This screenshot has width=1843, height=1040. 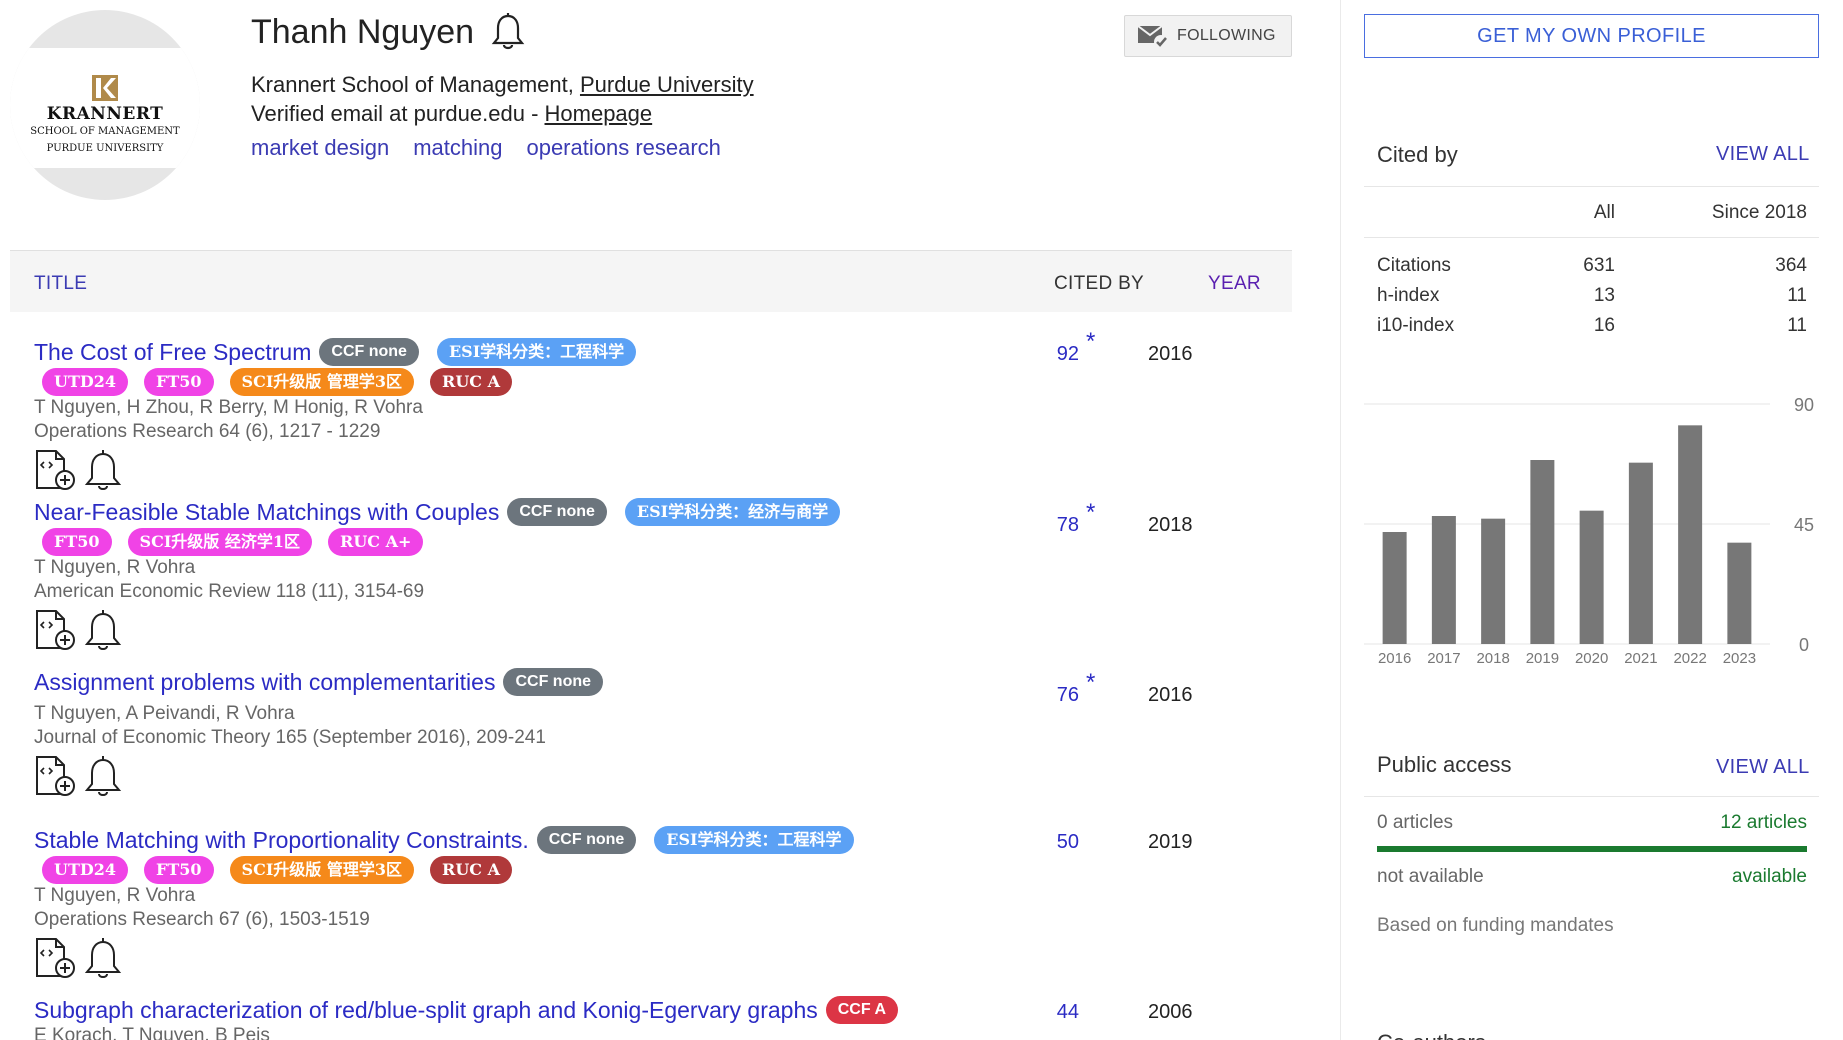 What do you see at coordinates (667, 84) in the screenshot?
I see `affiliation-link: Purdue University` at bounding box center [667, 84].